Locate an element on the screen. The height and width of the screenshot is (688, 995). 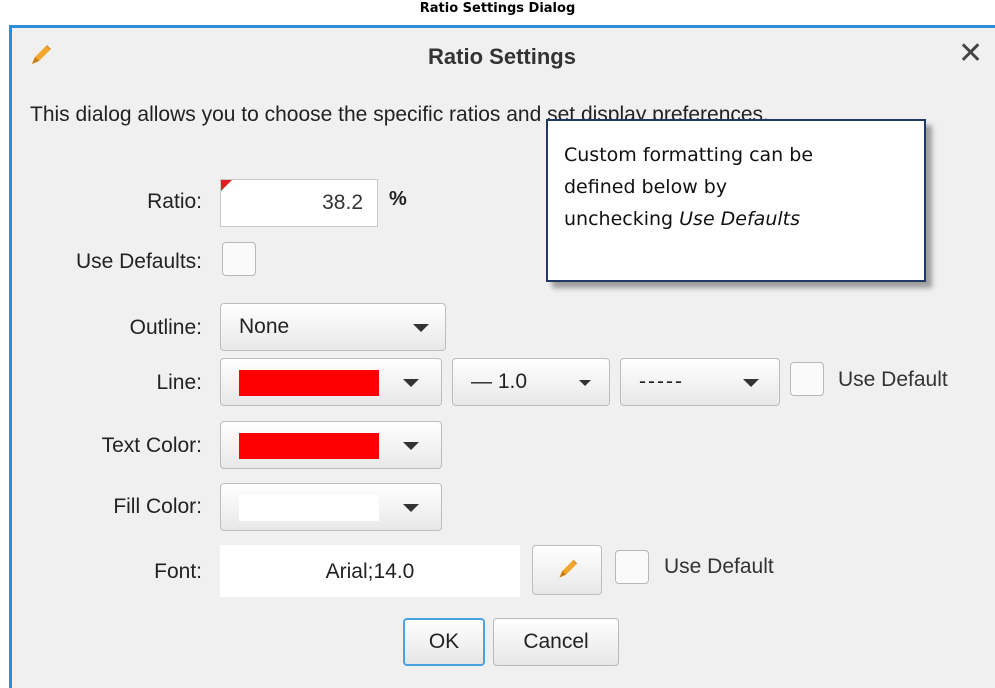
line-use-default-checkbox is located at coordinates (807, 379).